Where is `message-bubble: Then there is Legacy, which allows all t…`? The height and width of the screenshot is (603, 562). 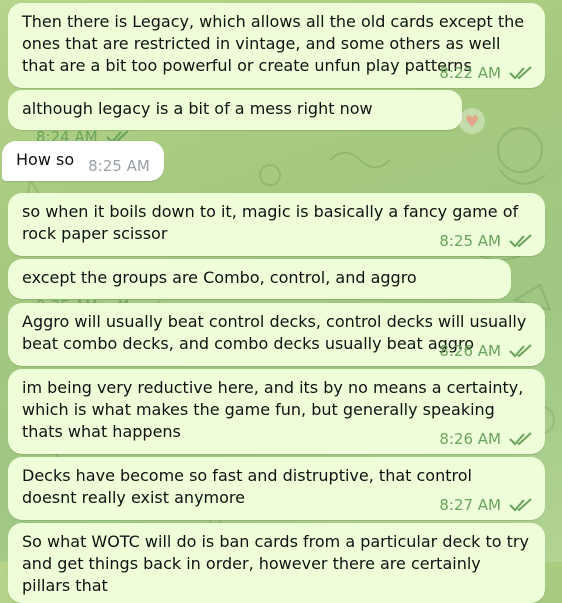
message-bubble: Then there is Legacy, which allows all t… is located at coordinates (276, 45).